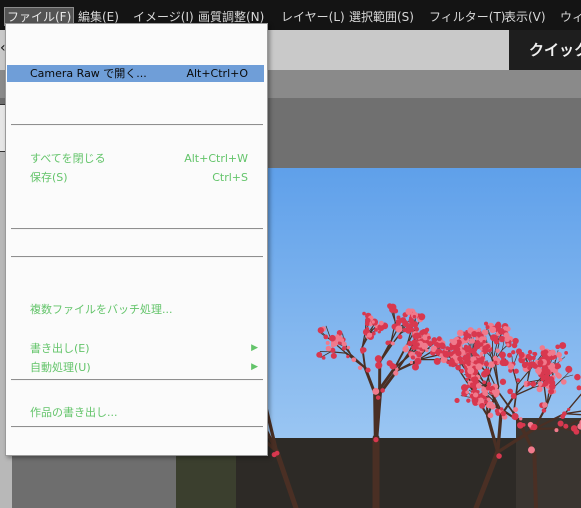  I want to click on tab-quick: クイック, so click(545, 50).